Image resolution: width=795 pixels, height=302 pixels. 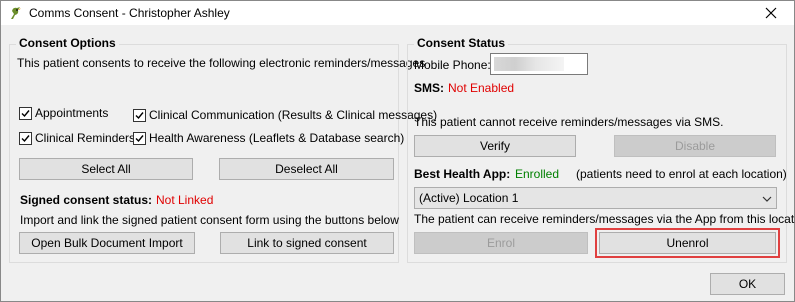 I want to click on signed-status-label: Signed consent status:, so click(x=86, y=200).